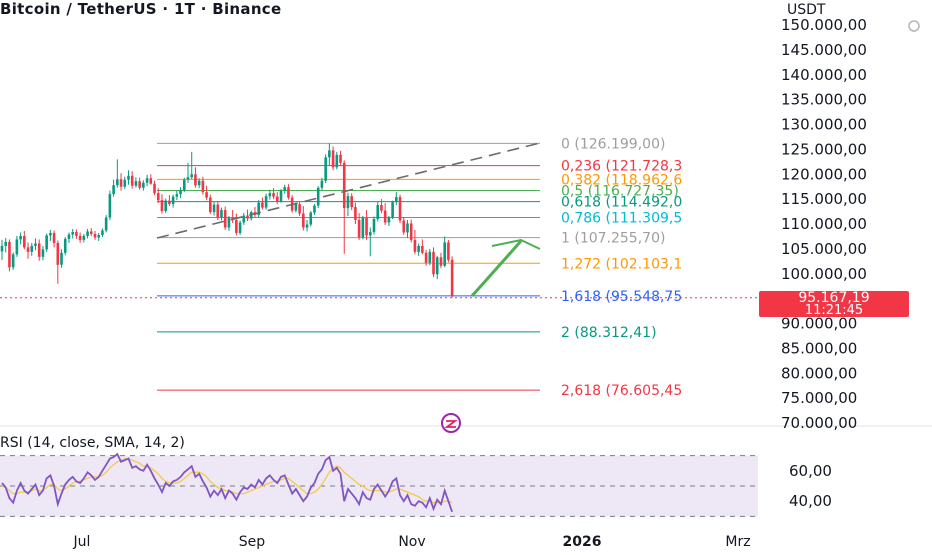  I want to click on y-tick-label: 150.000,00, so click(824, 25).